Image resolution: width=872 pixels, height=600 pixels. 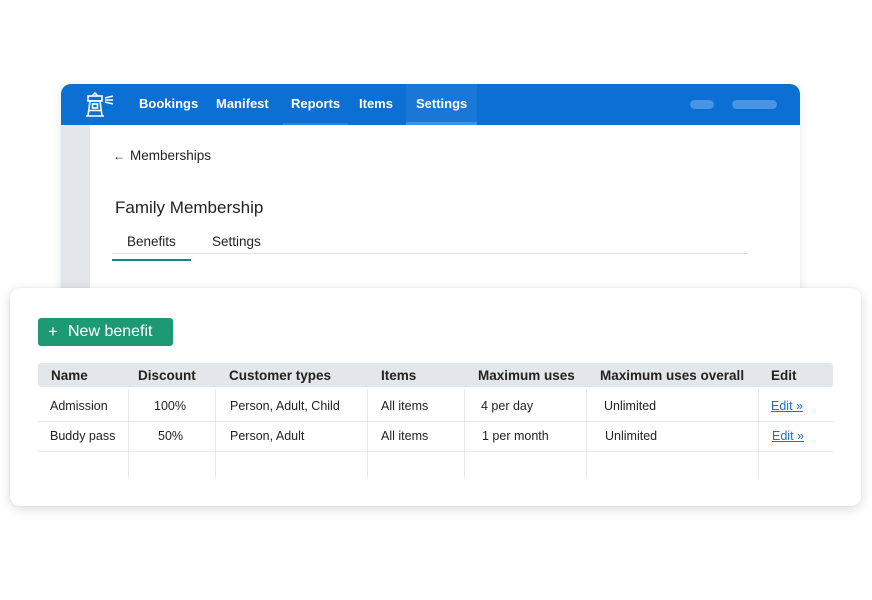 What do you see at coordinates (430, 253) in the screenshot?
I see `tabs-divider` at bounding box center [430, 253].